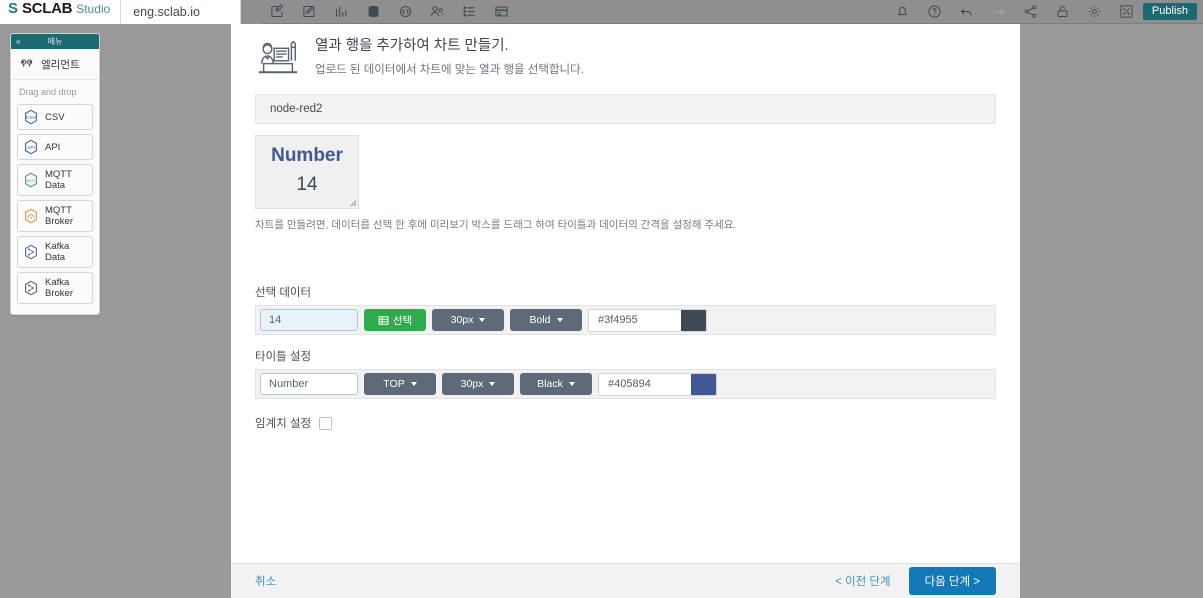 The height and width of the screenshot is (598, 1203). I want to click on brand-sub: Studio, so click(93, 8).